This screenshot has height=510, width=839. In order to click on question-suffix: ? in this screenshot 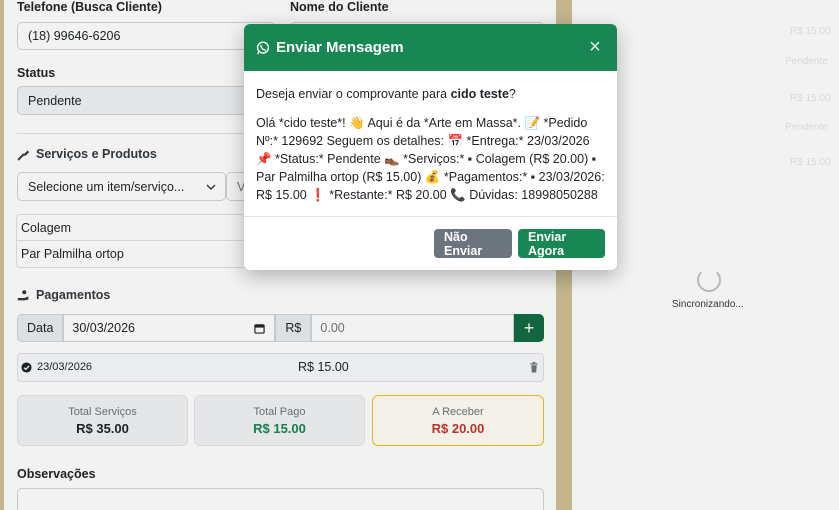, I will do `click(512, 94)`.